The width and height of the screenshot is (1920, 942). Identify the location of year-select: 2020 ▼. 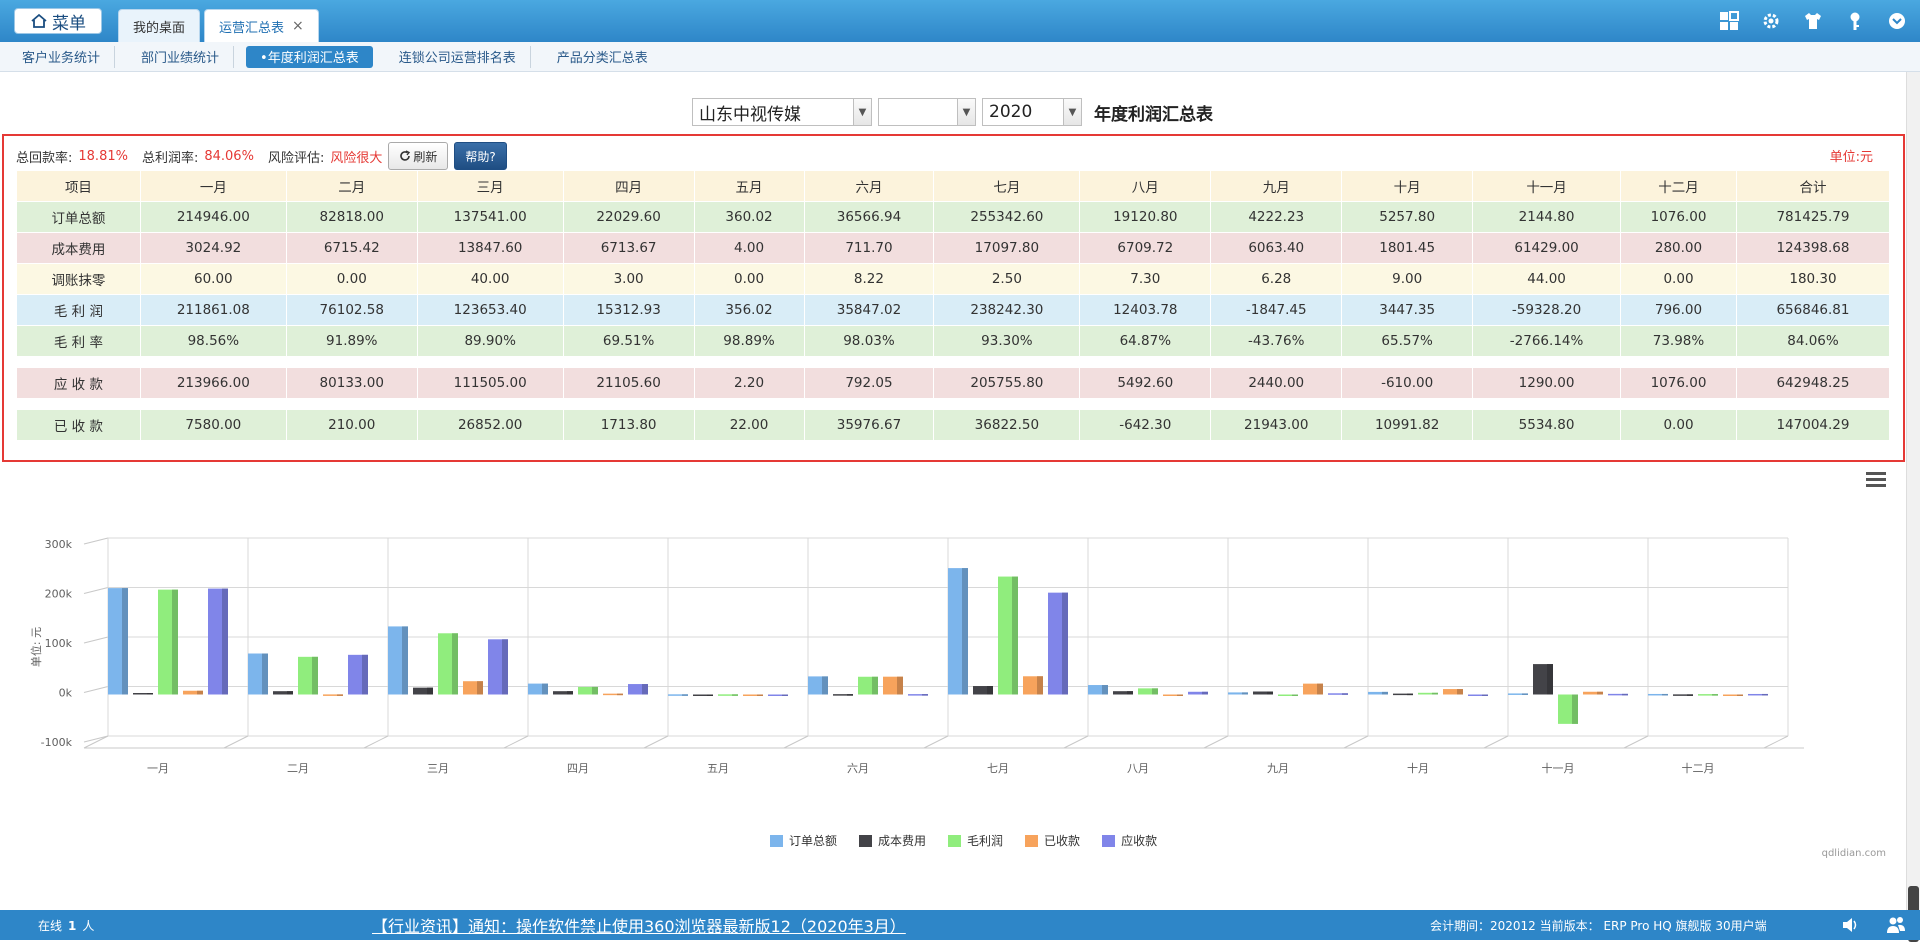
(1032, 112).